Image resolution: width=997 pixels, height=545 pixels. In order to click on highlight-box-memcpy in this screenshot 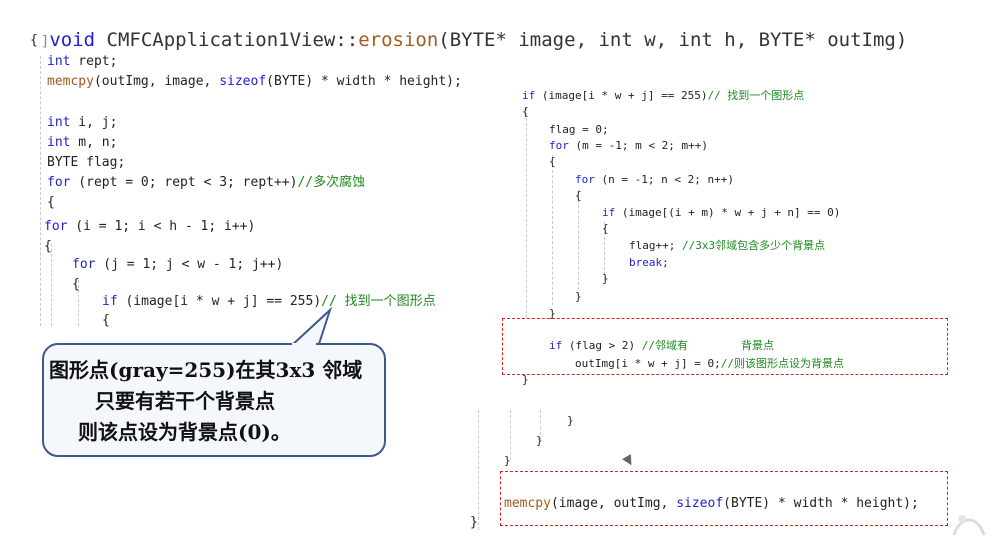, I will do `click(724, 498)`.